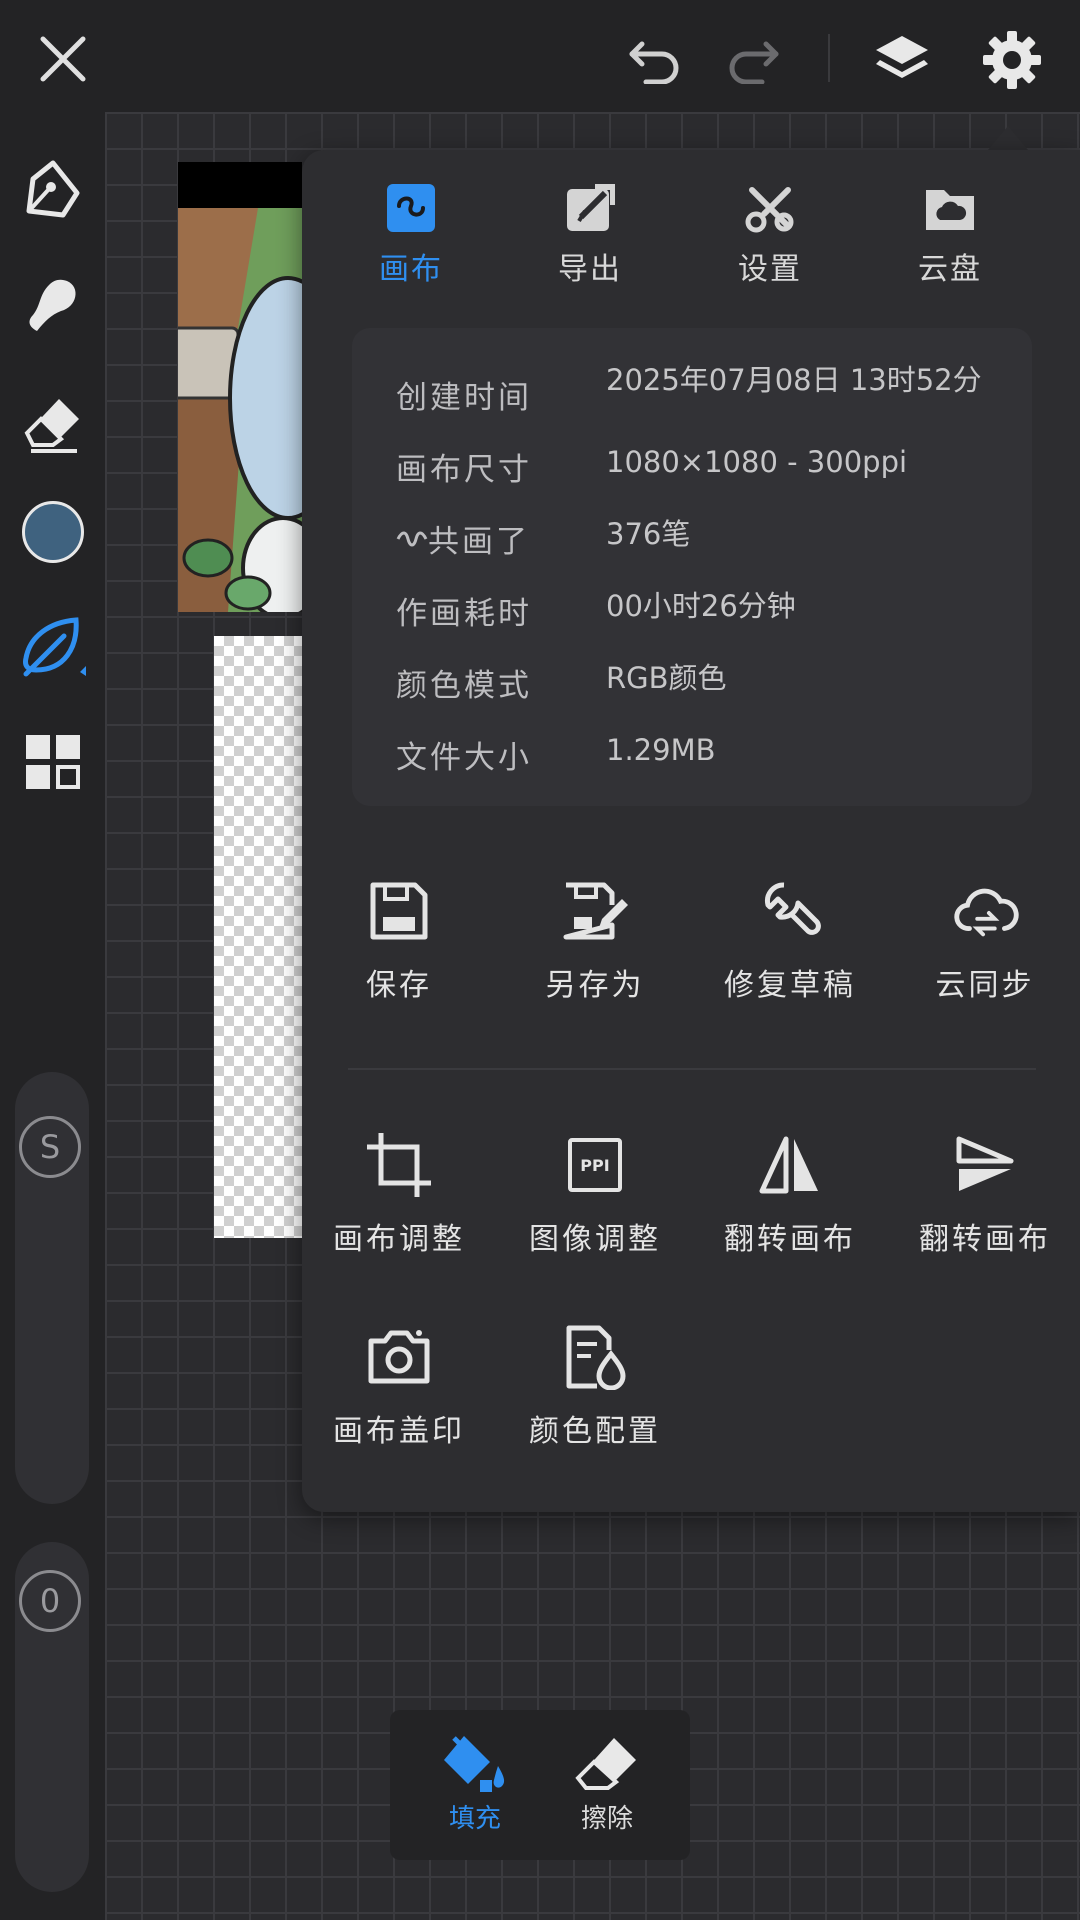 The width and height of the screenshot is (1080, 1920). I want to click on image-adjust-button: PPI 图像调整, so click(595, 1194).